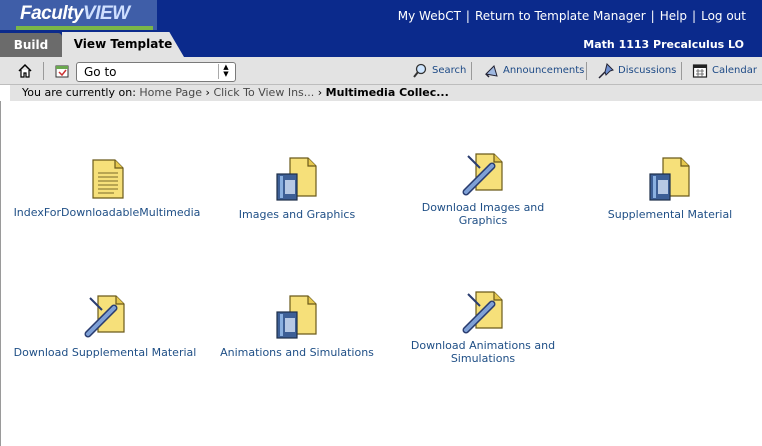  What do you see at coordinates (670, 214) in the screenshot?
I see `item-label: Supplemental Material` at bounding box center [670, 214].